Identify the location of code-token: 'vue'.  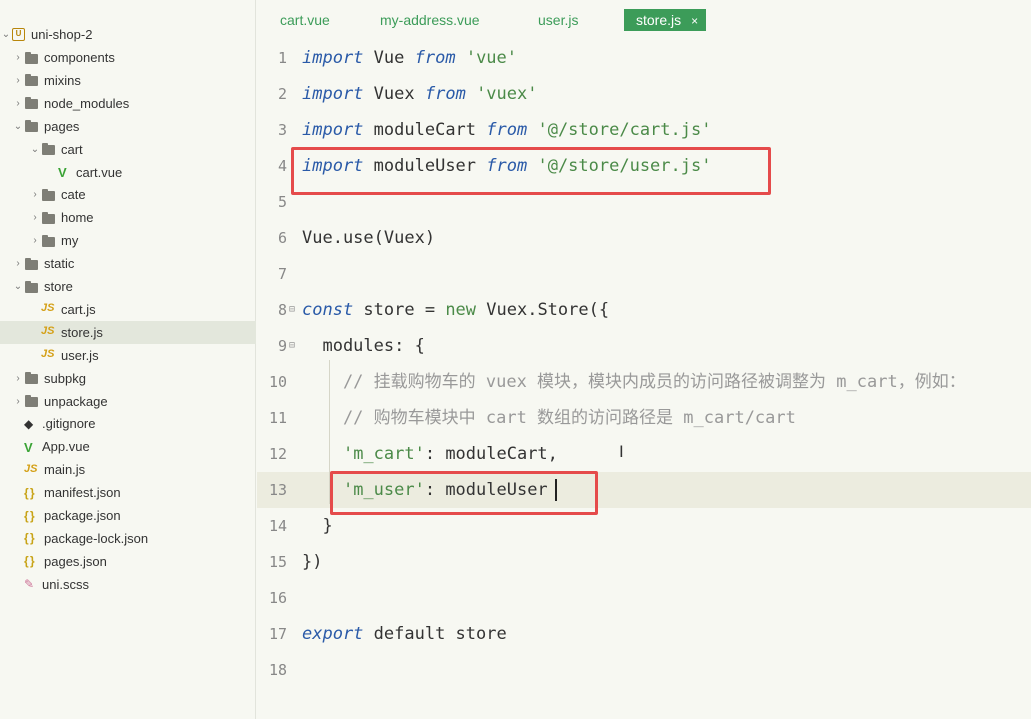
(491, 58).